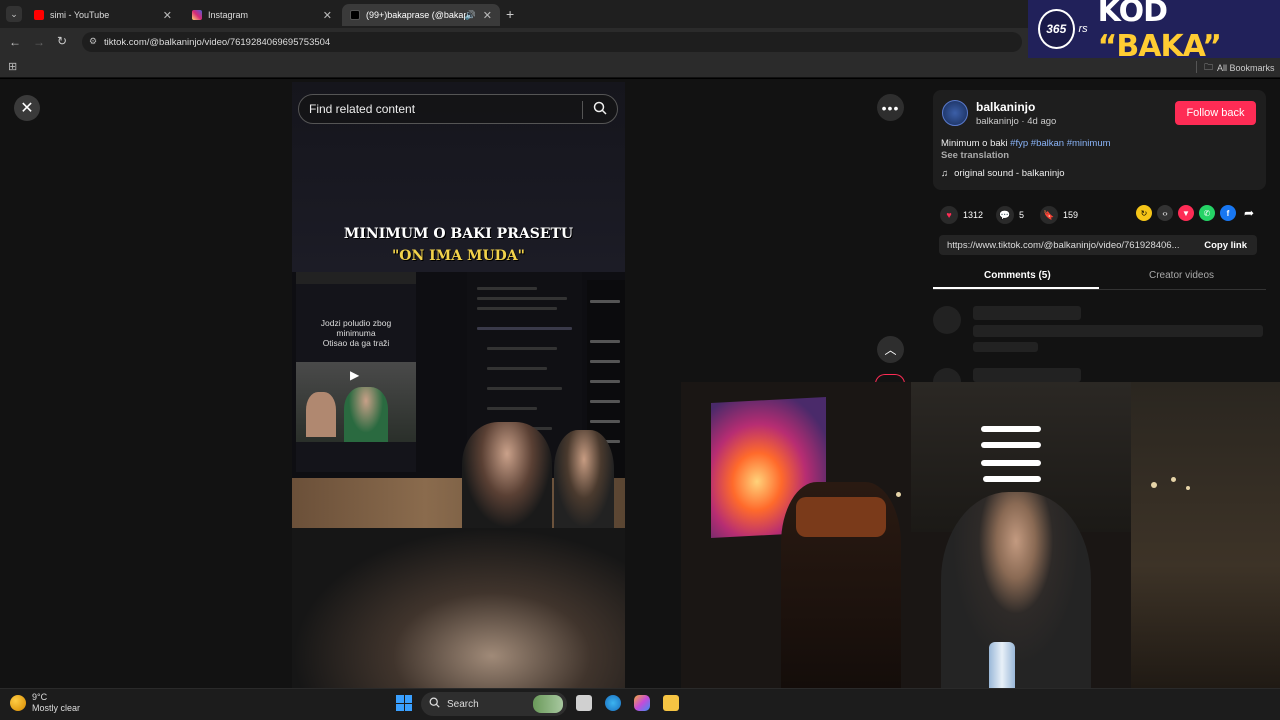 Image resolution: width=1280 pixels, height=720 pixels. What do you see at coordinates (976, 143) in the screenshot?
I see `description-text: Minimum o baki` at bounding box center [976, 143].